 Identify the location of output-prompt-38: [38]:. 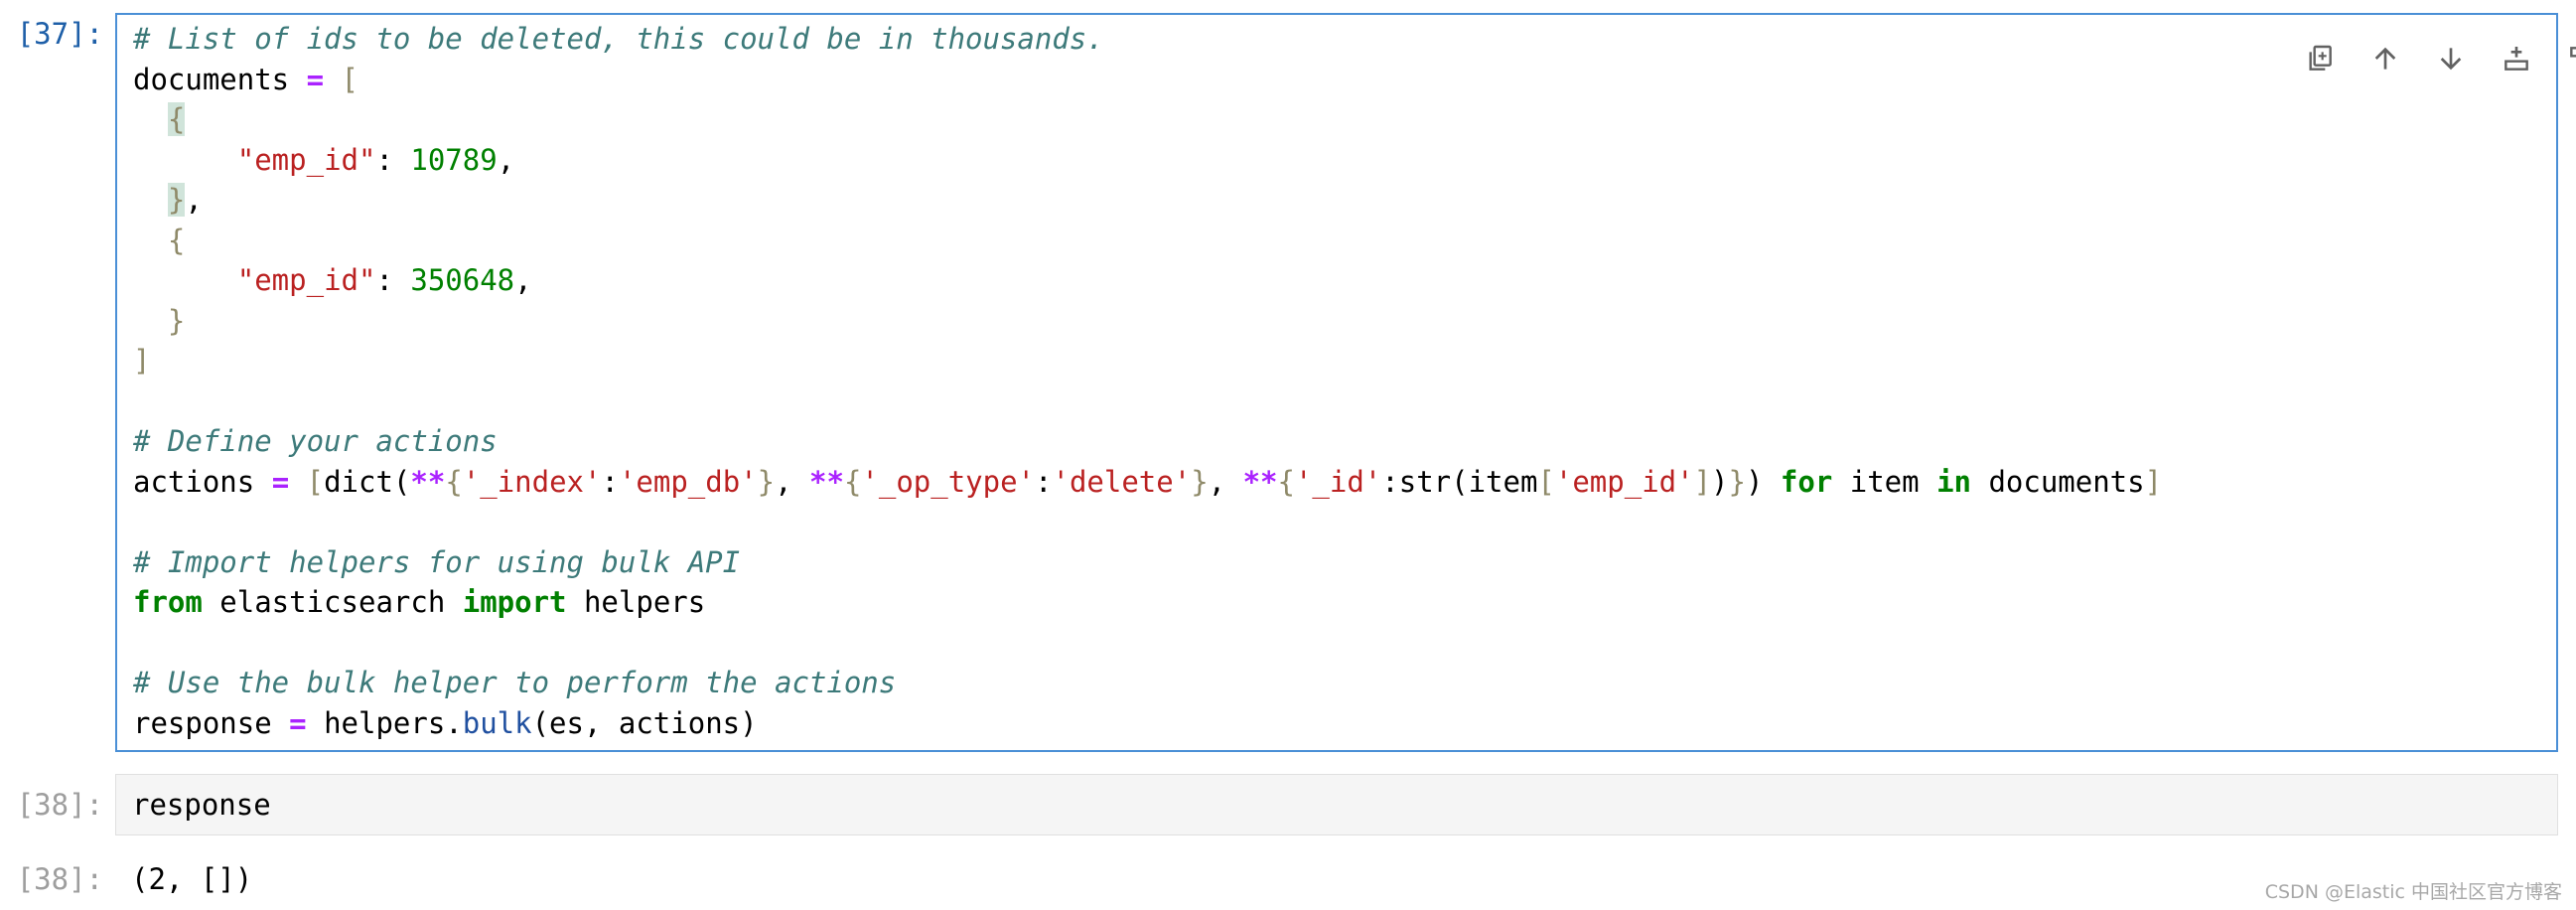
(60, 879).